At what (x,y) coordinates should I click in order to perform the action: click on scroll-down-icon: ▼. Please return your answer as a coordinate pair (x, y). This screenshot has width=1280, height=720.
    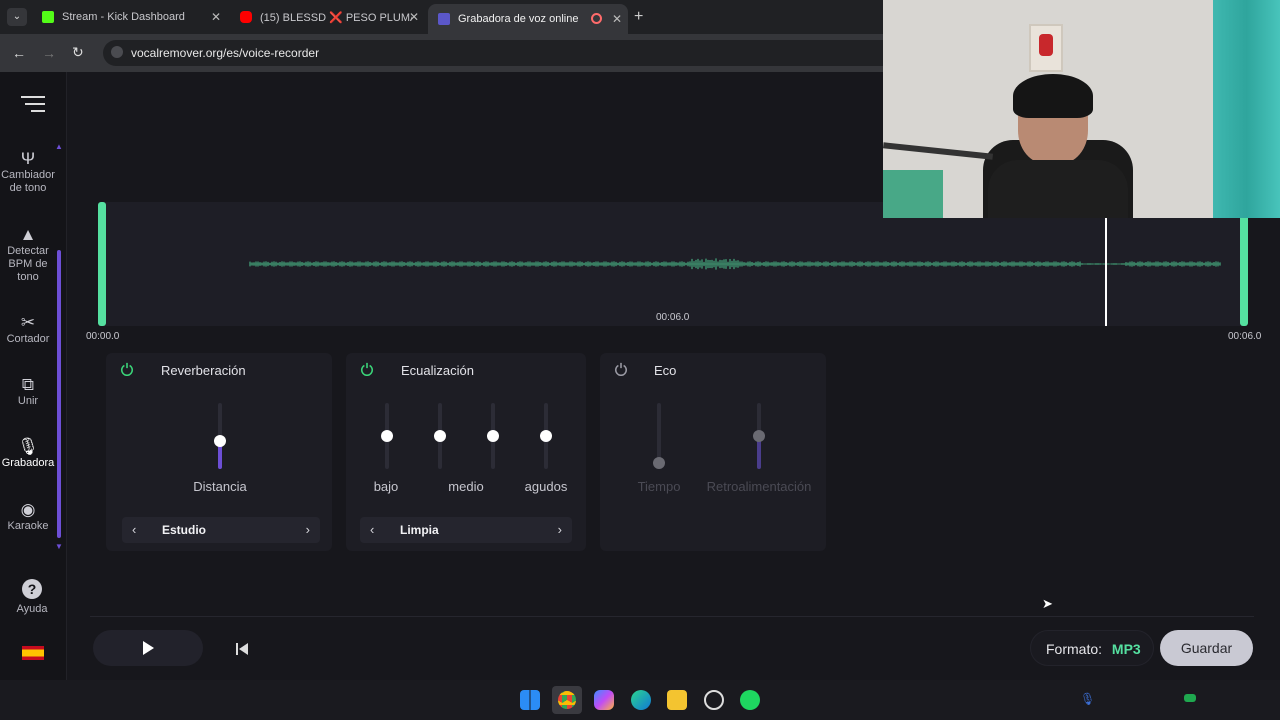
    Looking at the image, I should click on (59, 546).